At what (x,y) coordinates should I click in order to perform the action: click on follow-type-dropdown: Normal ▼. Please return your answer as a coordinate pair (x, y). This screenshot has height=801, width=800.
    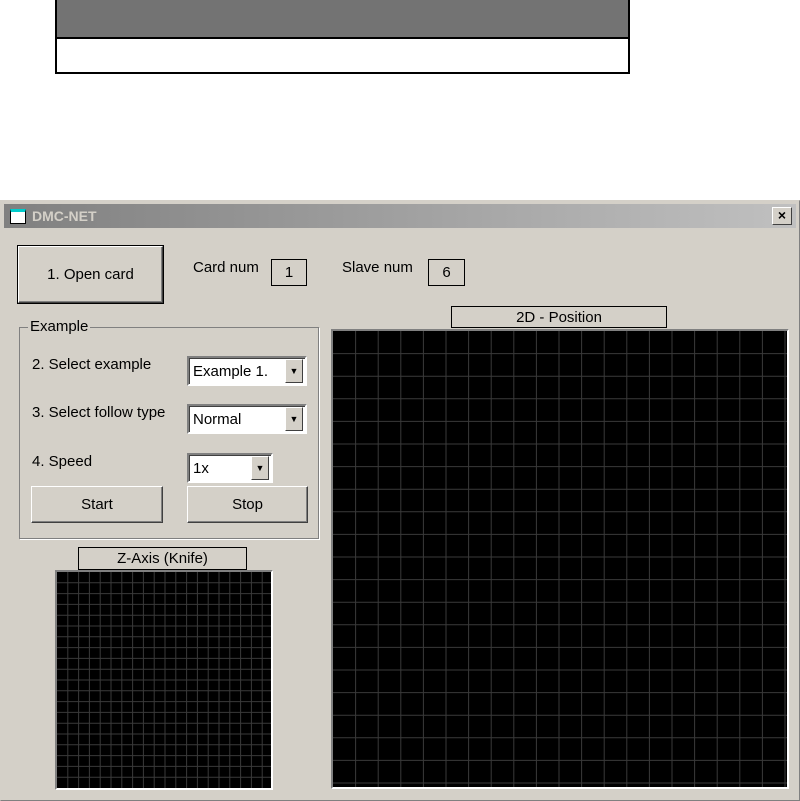
    Looking at the image, I should click on (247, 419).